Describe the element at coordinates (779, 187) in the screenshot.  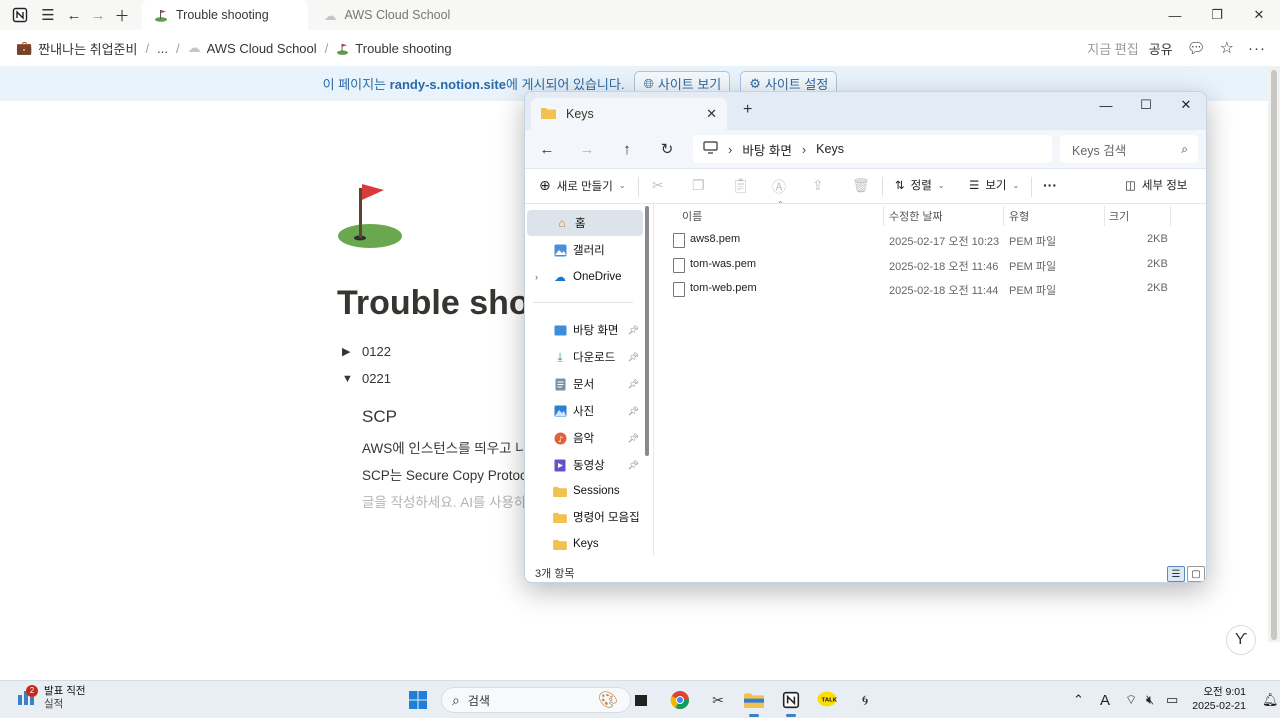
I see `rename-icon: Ⓐ` at that location.